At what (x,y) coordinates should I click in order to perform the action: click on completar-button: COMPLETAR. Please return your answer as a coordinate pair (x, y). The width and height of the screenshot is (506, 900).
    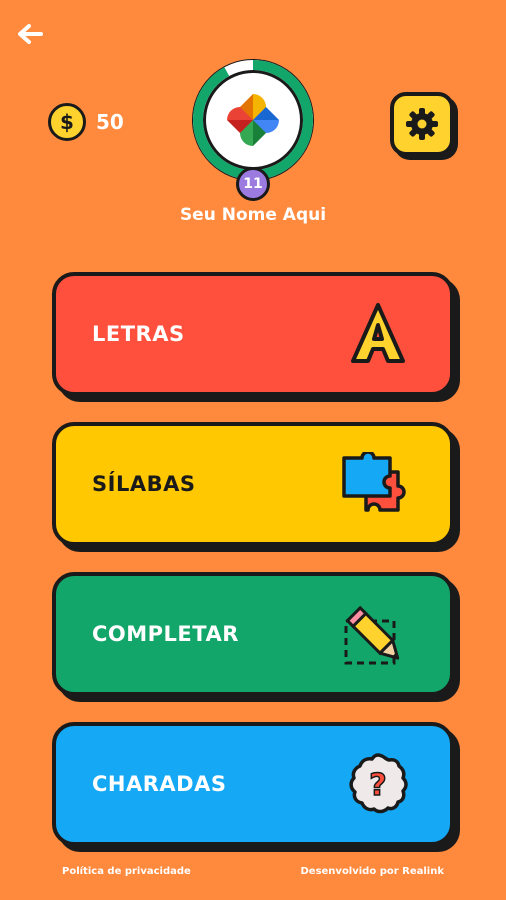
    Looking at the image, I should click on (253, 634).